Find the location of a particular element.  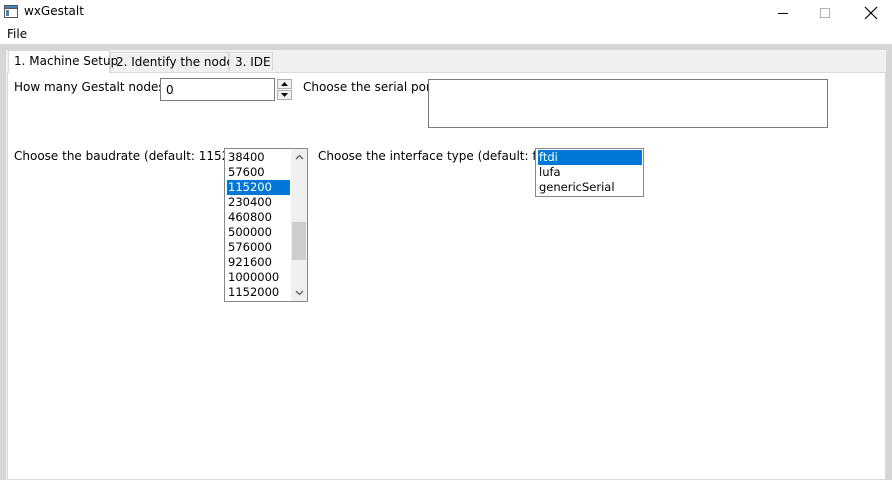

minimize-button is located at coordinates (783, 12).